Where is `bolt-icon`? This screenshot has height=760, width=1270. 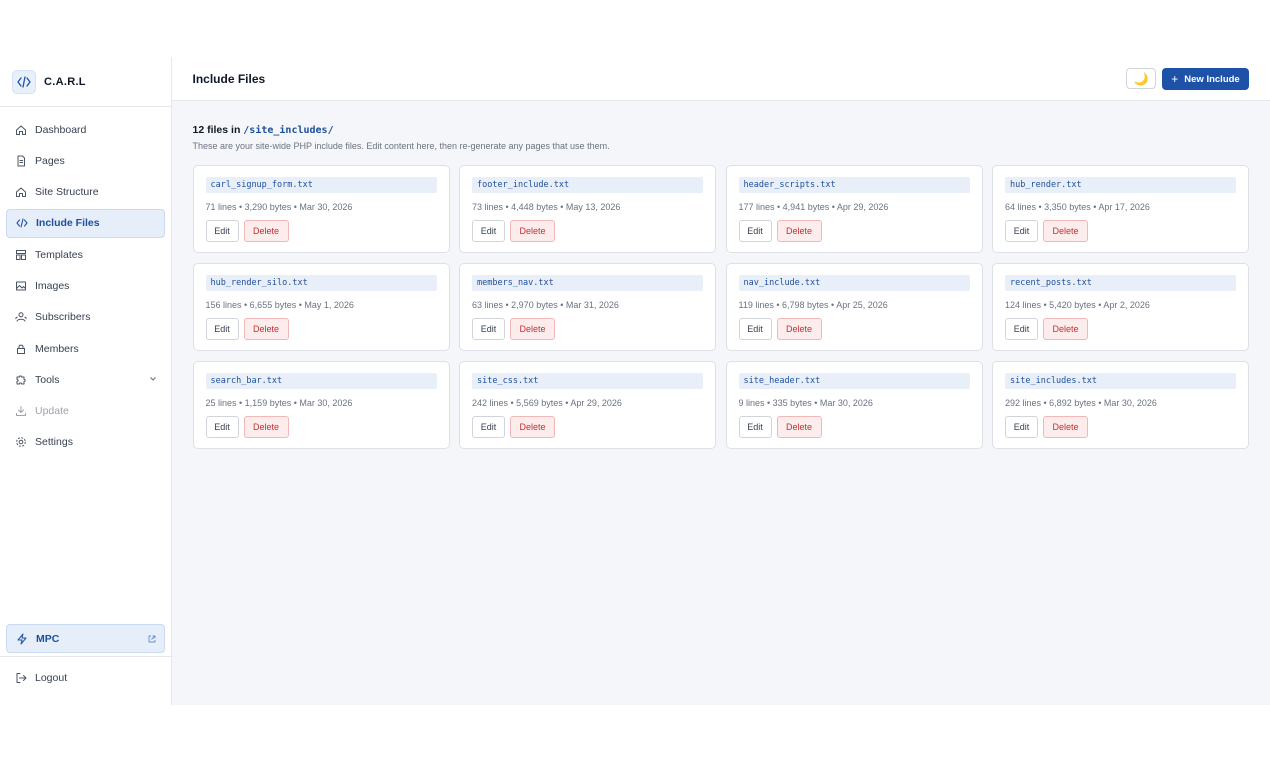
bolt-icon is located at coordinates (22, 639).